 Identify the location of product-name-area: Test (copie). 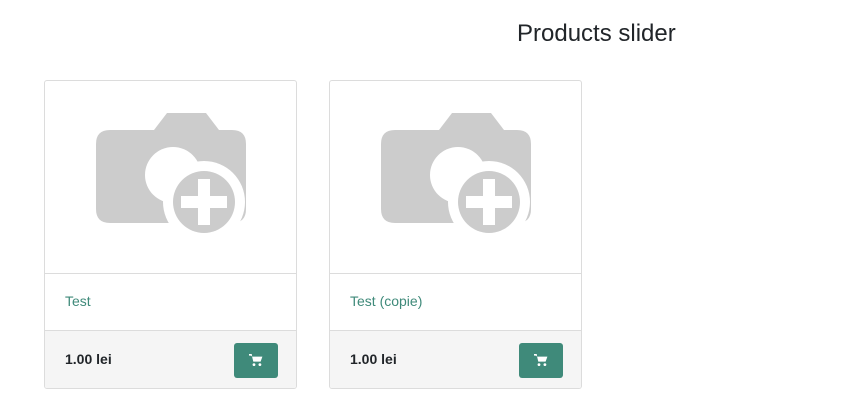
(455, 301).